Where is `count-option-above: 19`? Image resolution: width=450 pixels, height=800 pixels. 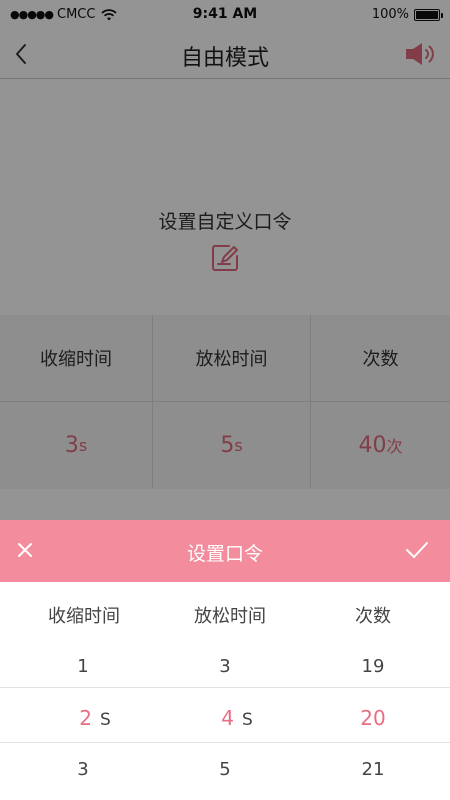
count-option-above: 19 is located at coordinates (373, 666).